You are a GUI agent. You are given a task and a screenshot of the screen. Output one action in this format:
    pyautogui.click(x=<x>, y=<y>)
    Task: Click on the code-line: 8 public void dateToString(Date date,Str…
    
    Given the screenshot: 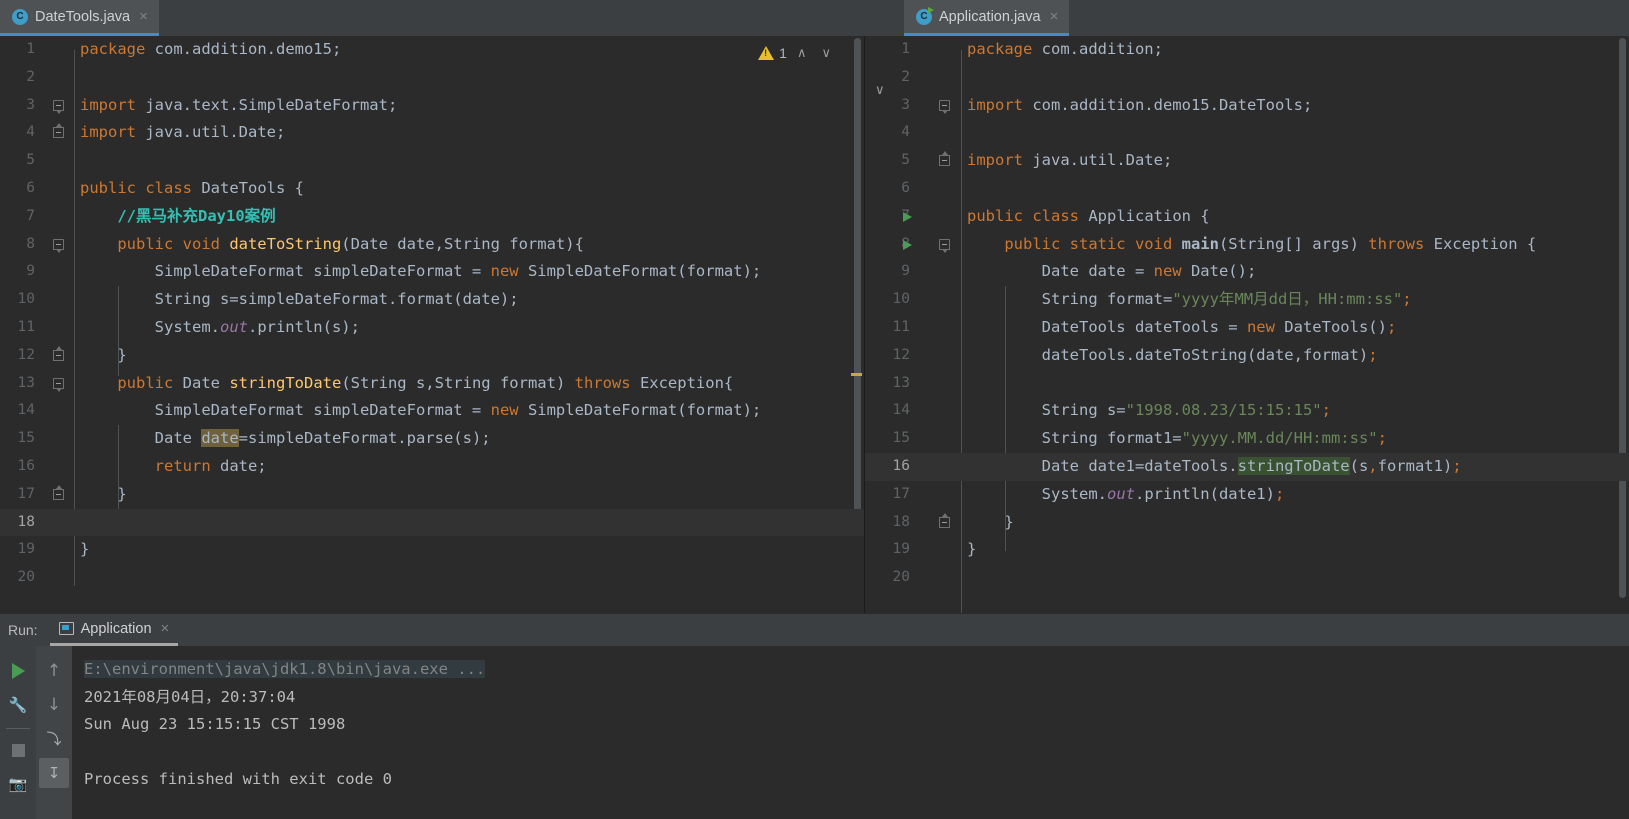 What is the action you would take?
    pyautogui.click(x=432, y=245)
    